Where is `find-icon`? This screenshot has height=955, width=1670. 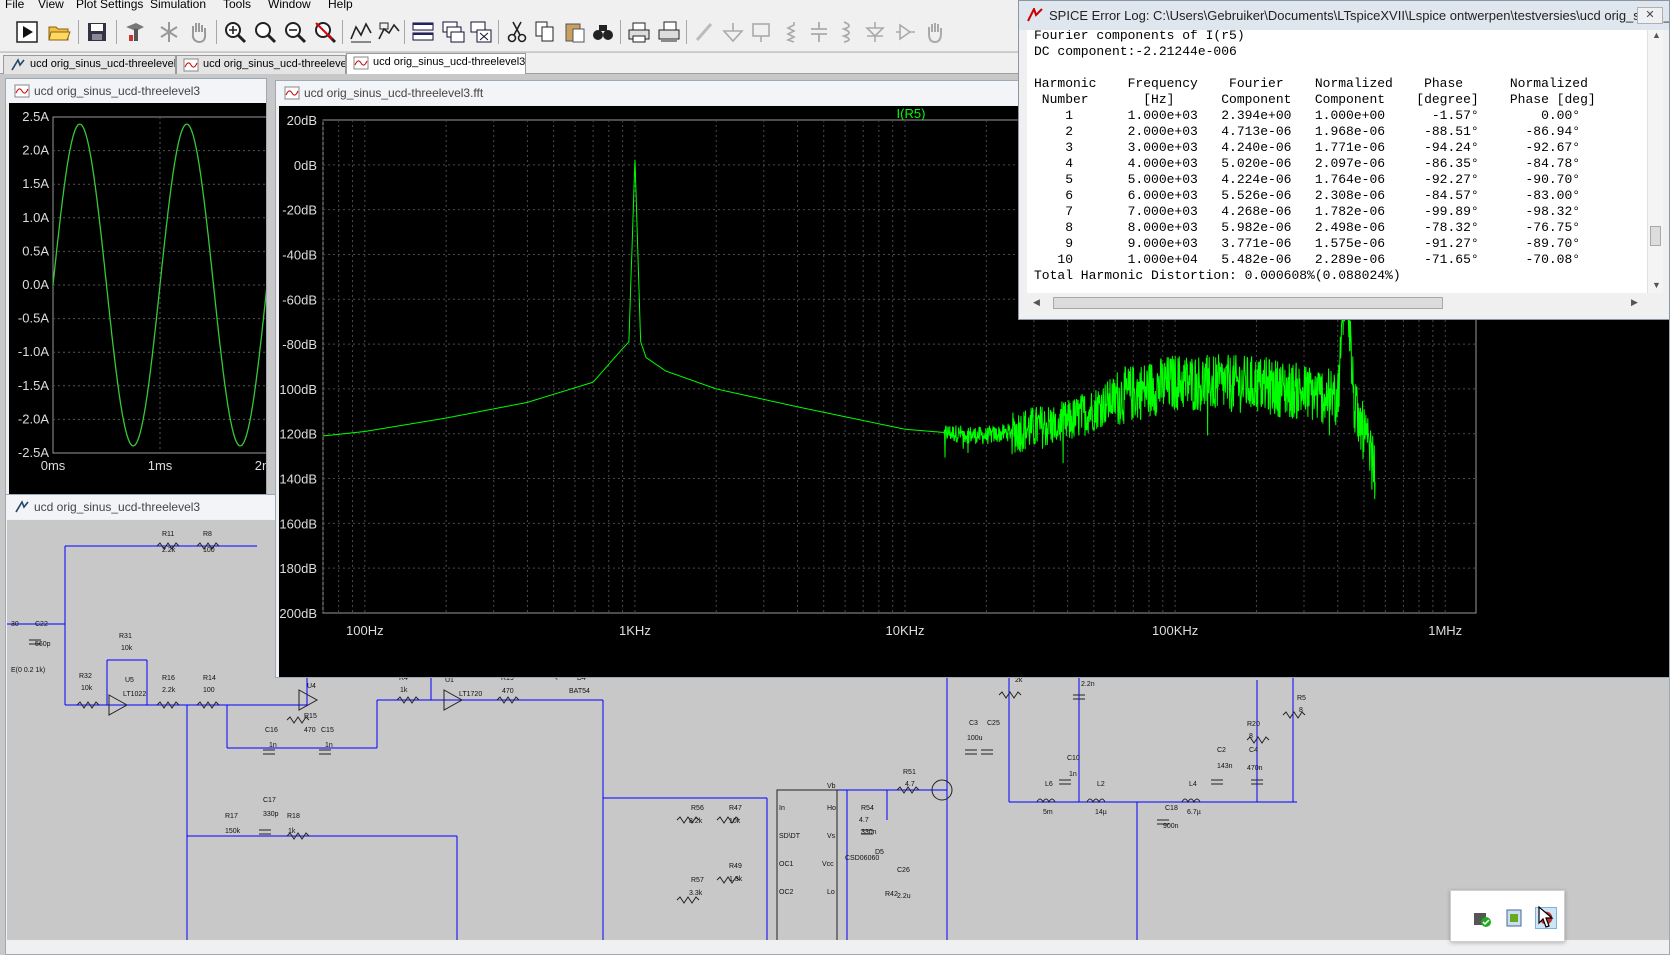
find-icon is located at coordinates (603, 32).